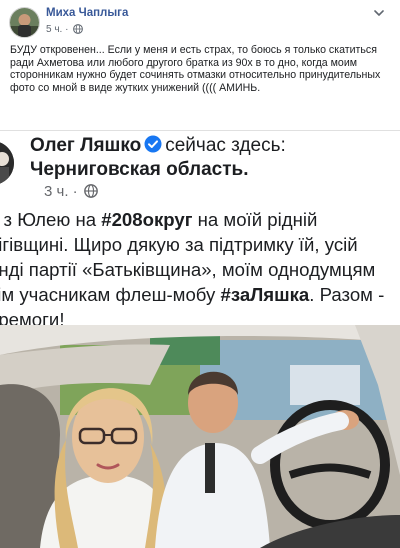  Describe the element at coordinates (56, 191) in the screenshot. I see `shared-timestamp: 3 ч.` at that location.